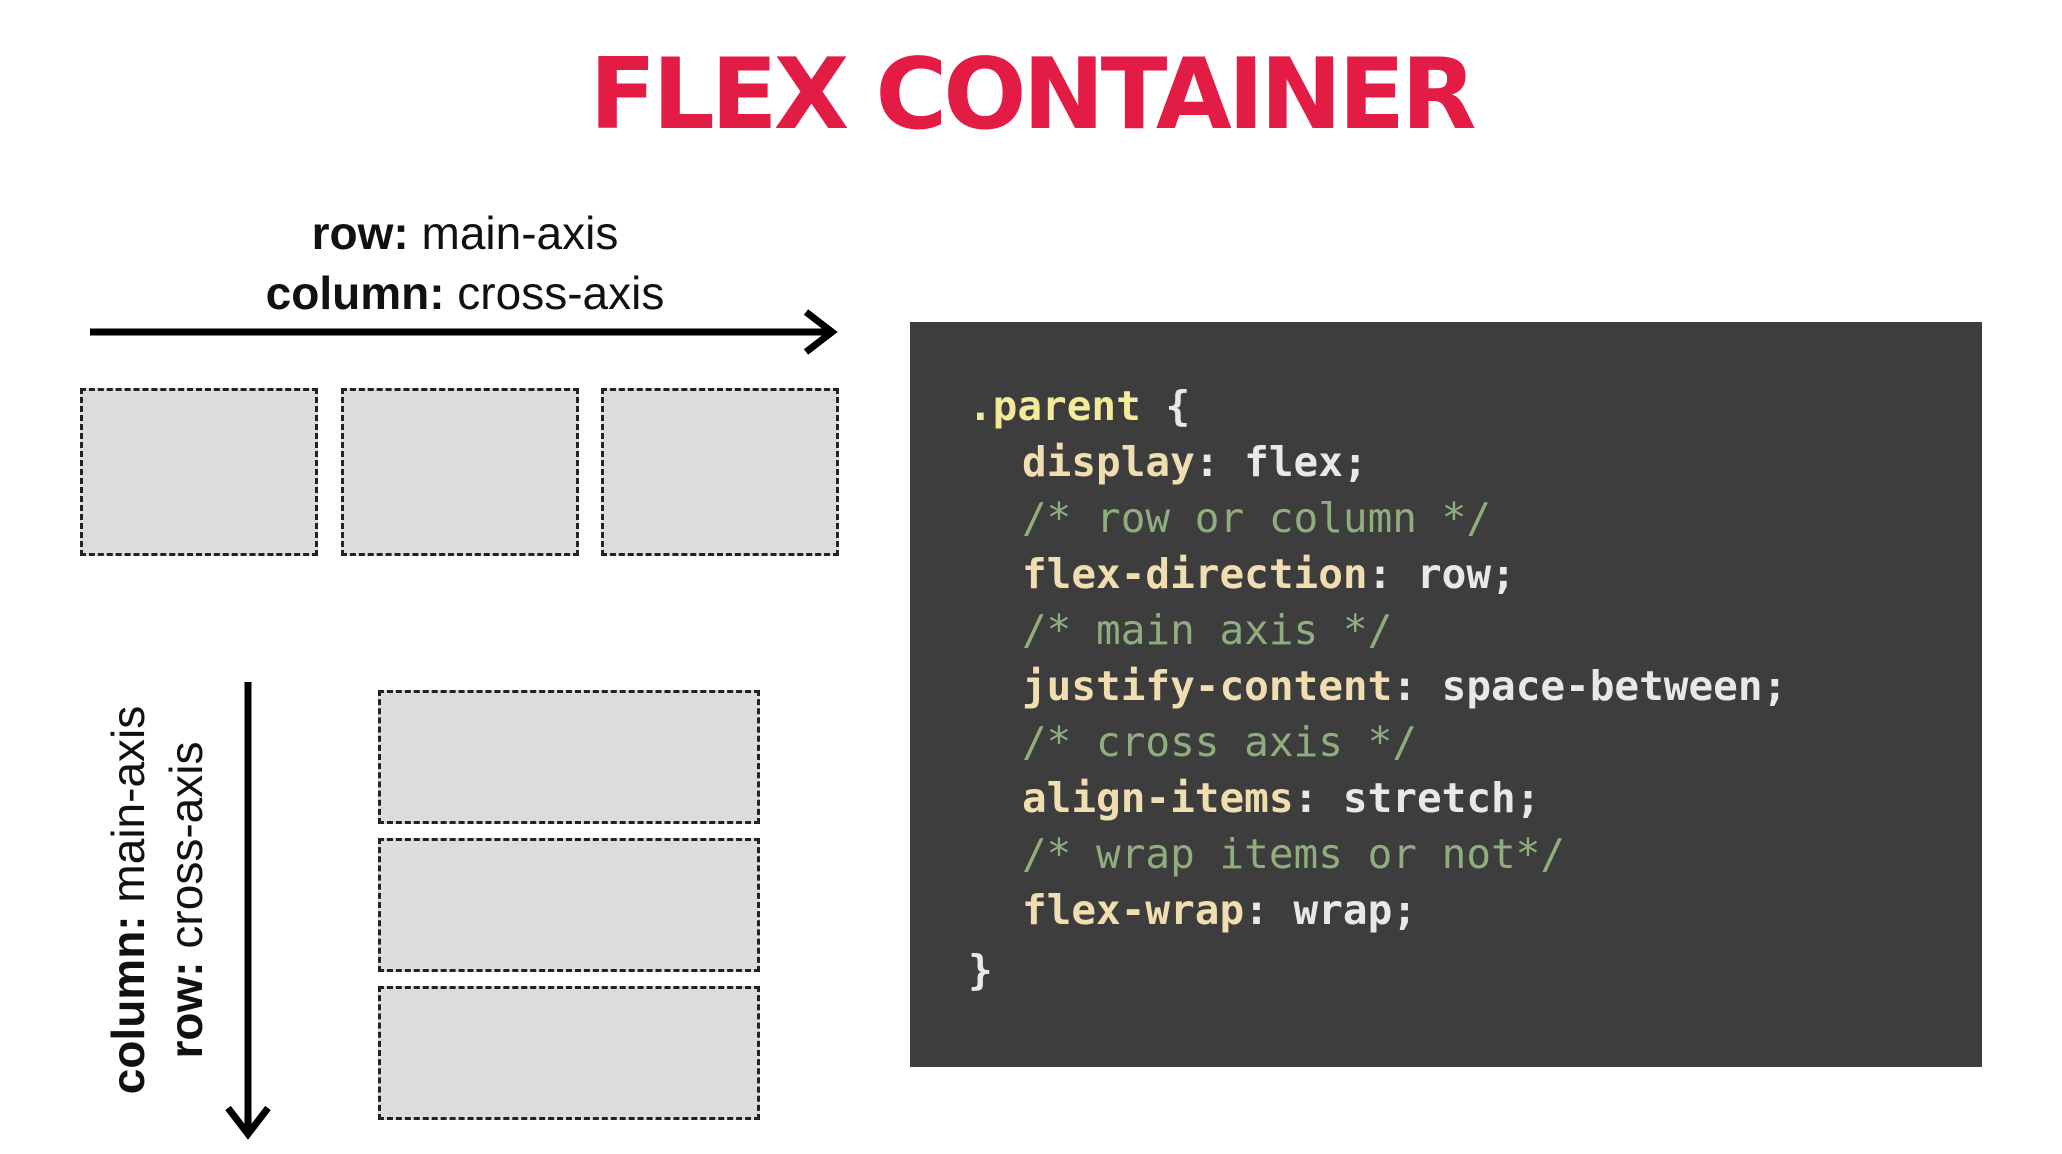  I want to click on column-axis-labels: column: main-axis row: cross-axis, so click(165, 900).